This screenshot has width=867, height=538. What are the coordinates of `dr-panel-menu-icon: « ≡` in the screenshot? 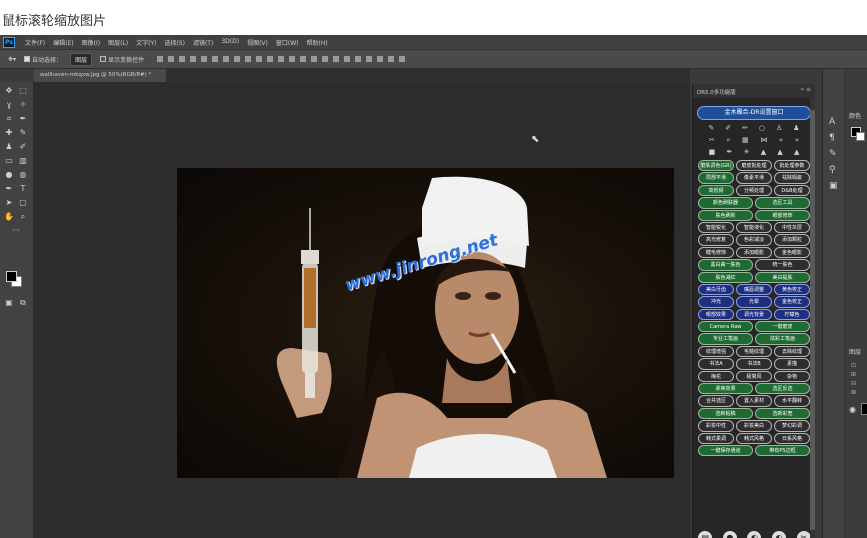 It's located at (805, 89).